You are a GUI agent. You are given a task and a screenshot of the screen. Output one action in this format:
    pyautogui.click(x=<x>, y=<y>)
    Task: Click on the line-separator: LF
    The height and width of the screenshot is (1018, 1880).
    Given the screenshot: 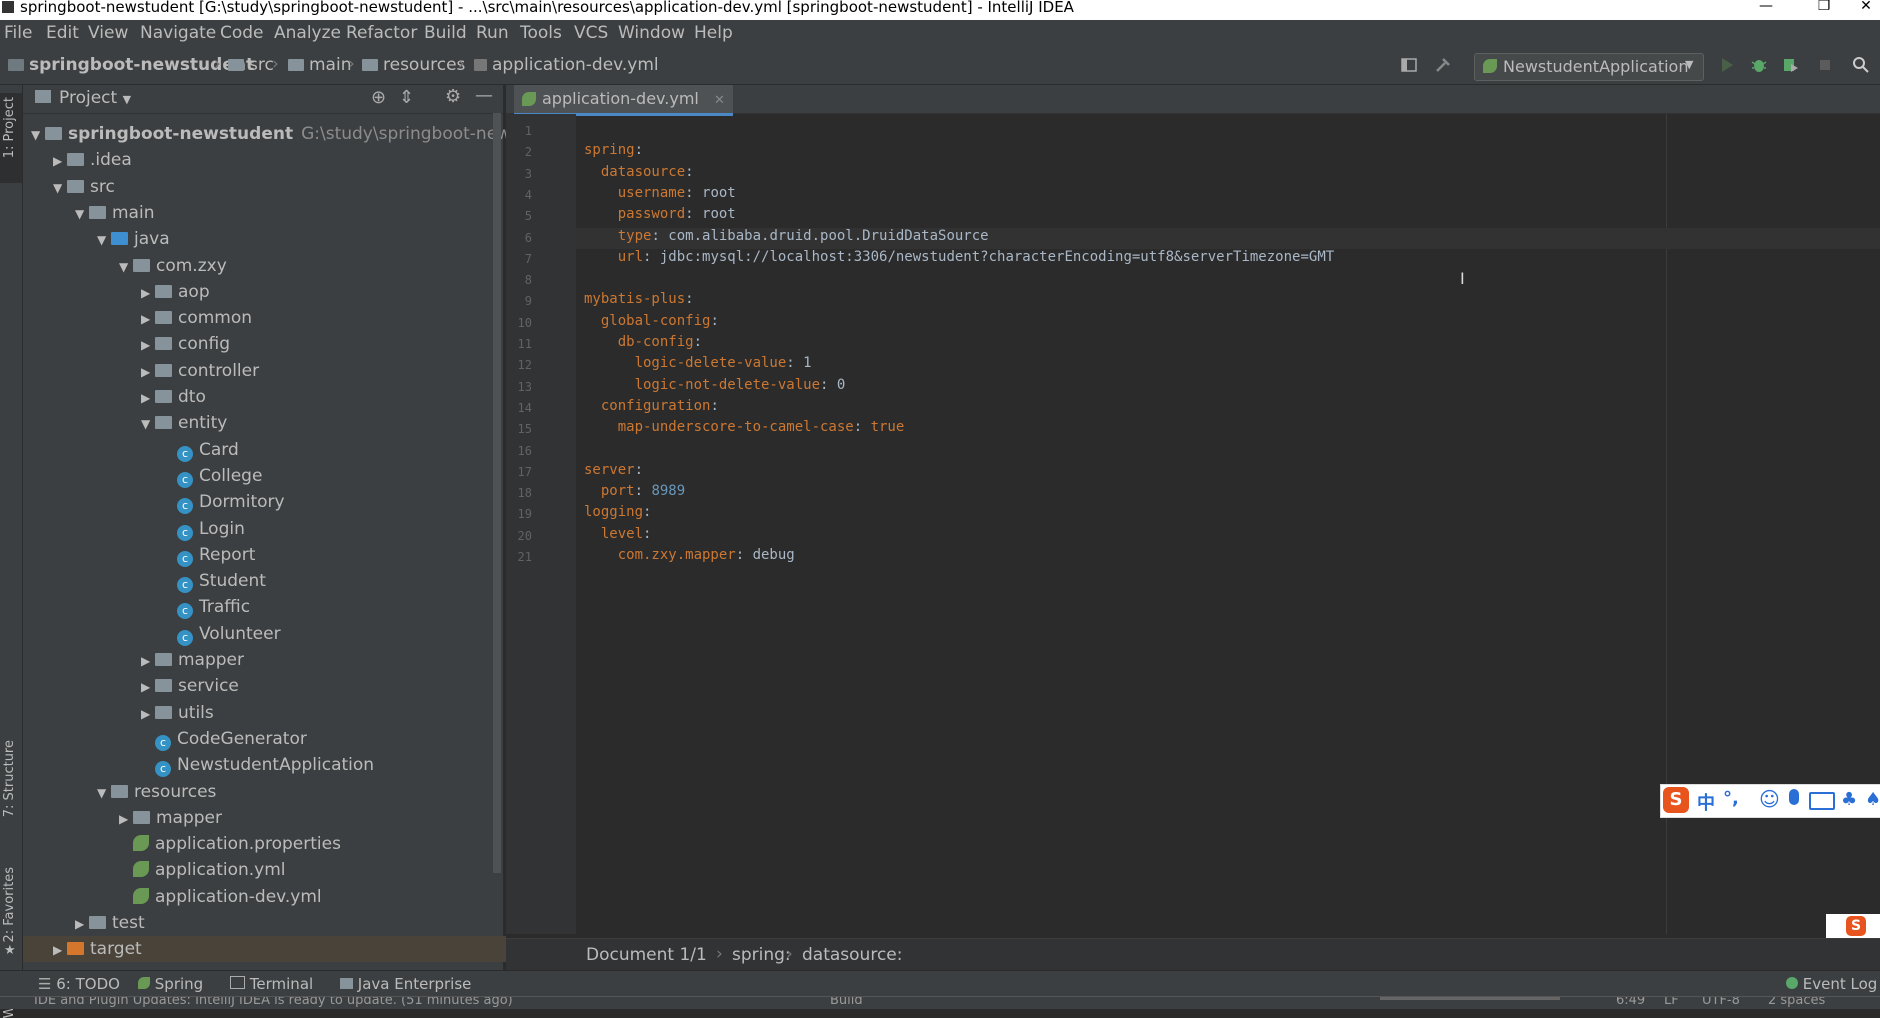 What is the action you would take?
    pyautogui.click(x=1671, y=1002)
    